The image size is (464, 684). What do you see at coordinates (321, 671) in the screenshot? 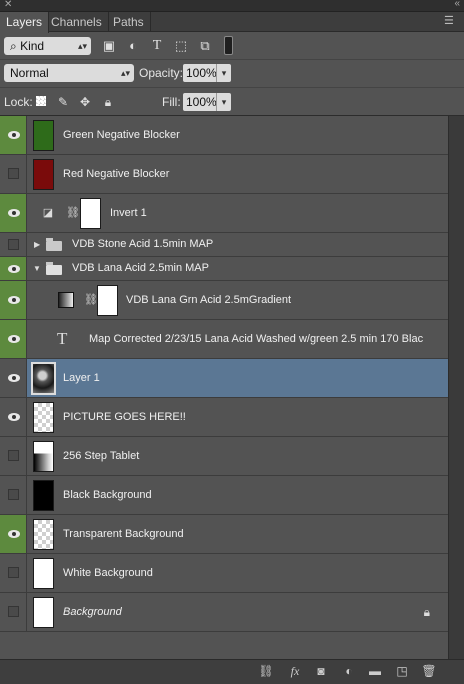
I see `add-mask-icon: ◙` at bounding box center [321, 671].